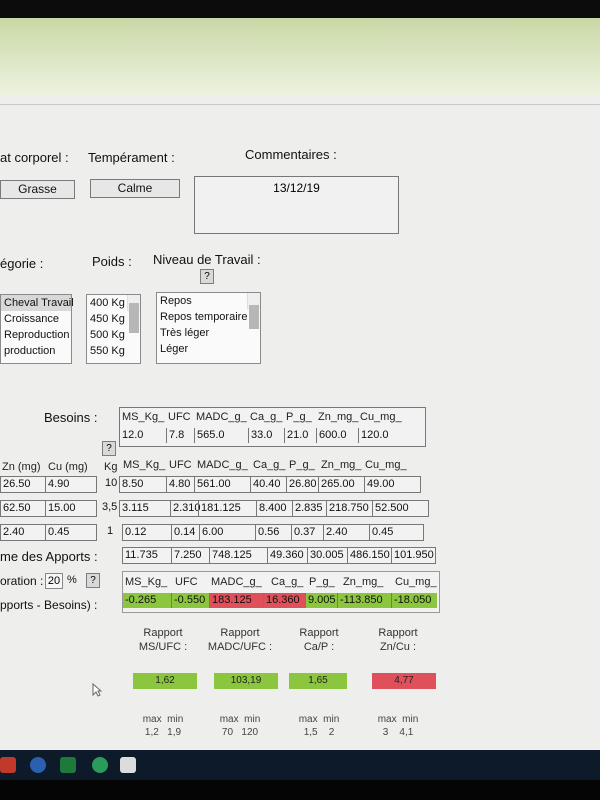 The image size is (600, 800). What do you see at coordinates (147, 600) in the screenshot?
I see `diff-value: -0.265` at bounding box center [147, 600].